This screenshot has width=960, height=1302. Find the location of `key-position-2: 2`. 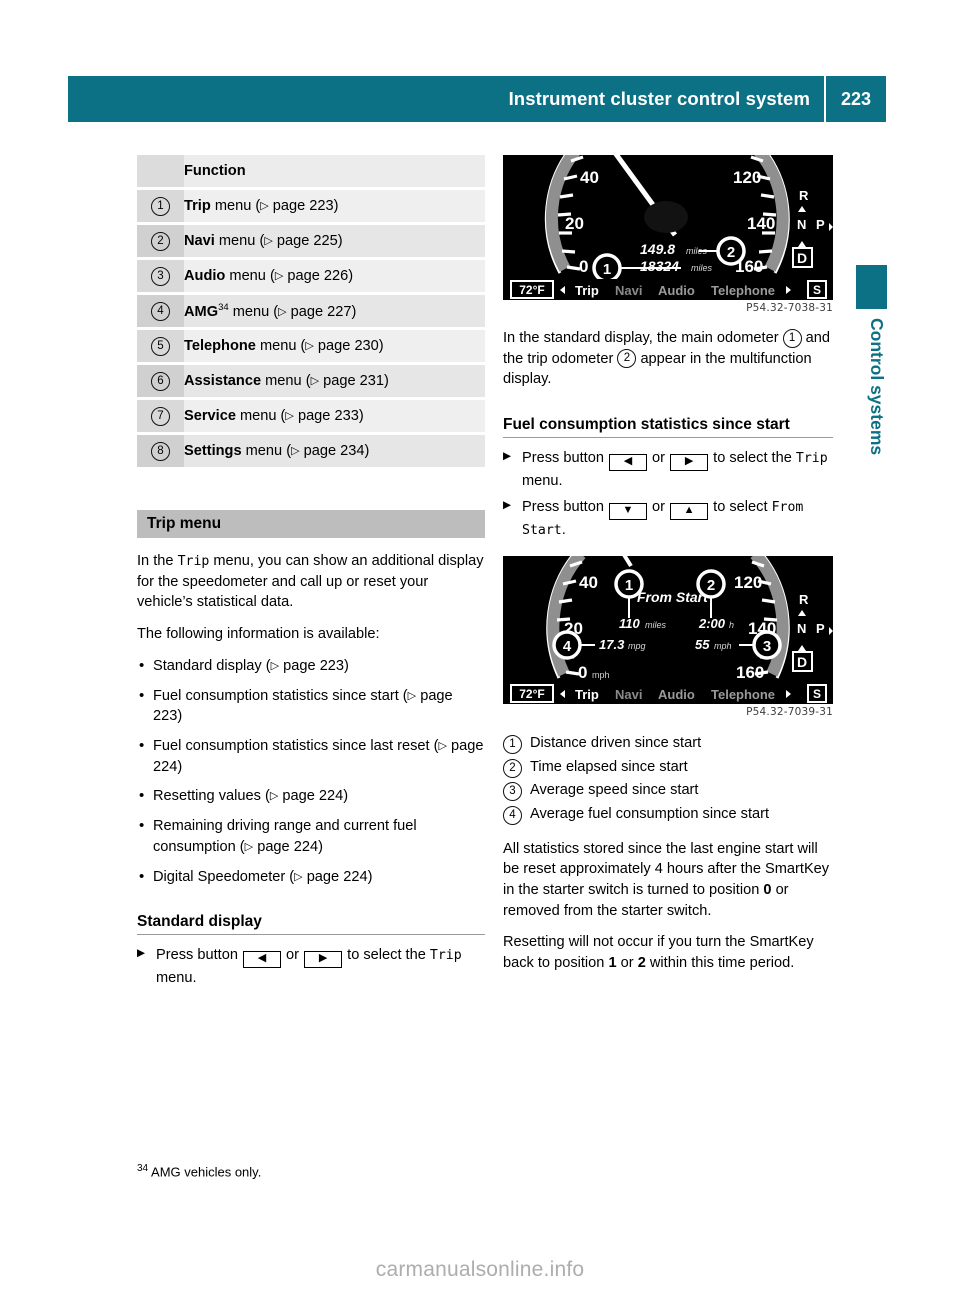

key-position-2: 2 is located at coordinates (641, 963).